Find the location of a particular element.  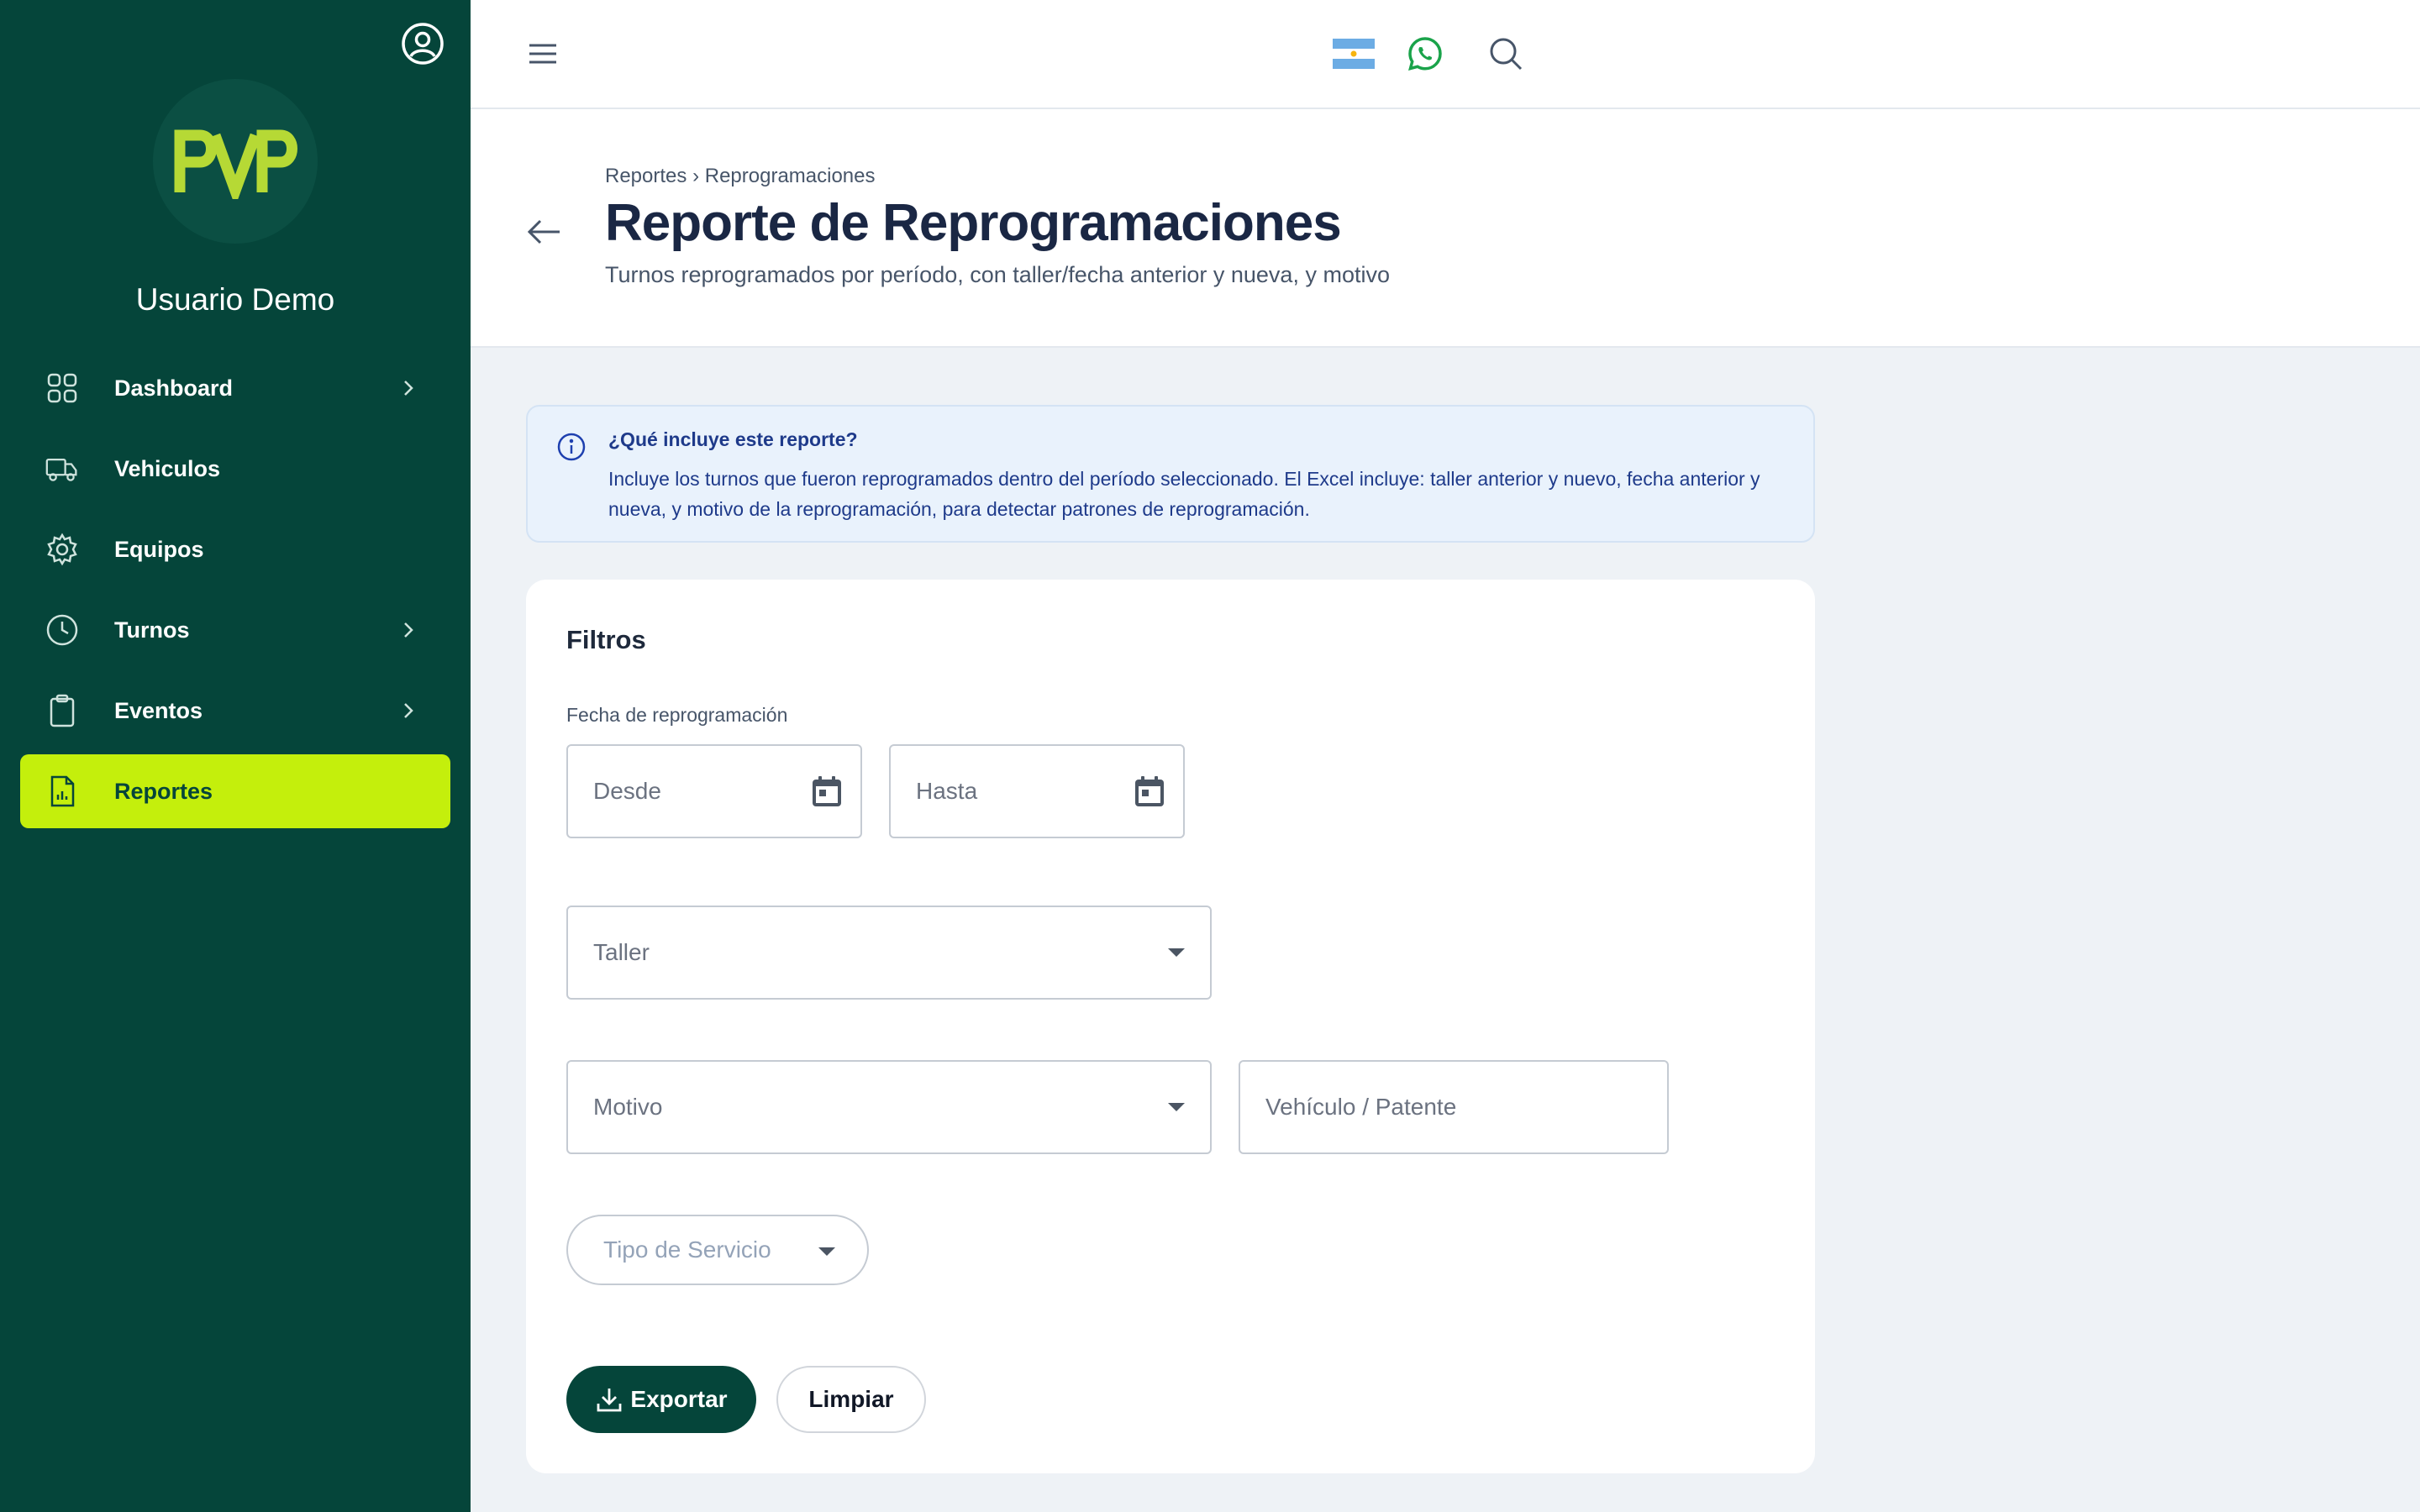

sidebar-item-eventos: Eventos is located at coordinates (235, 711).